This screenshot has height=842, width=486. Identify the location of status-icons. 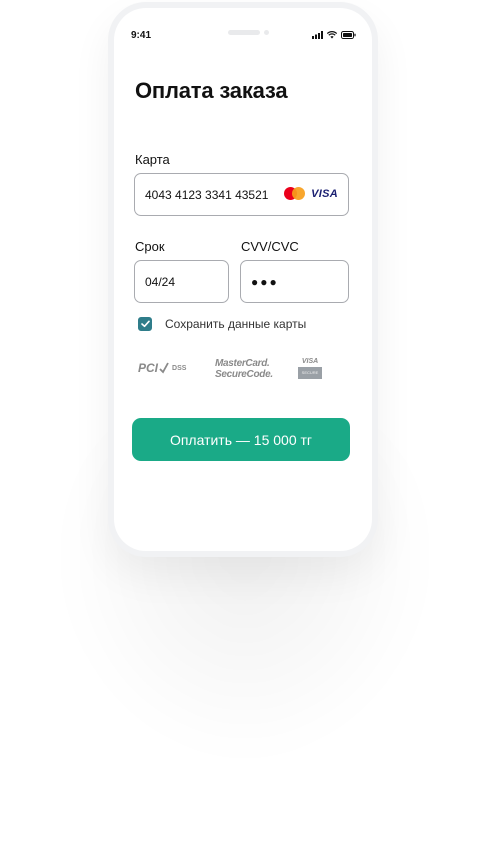
(334, 35).